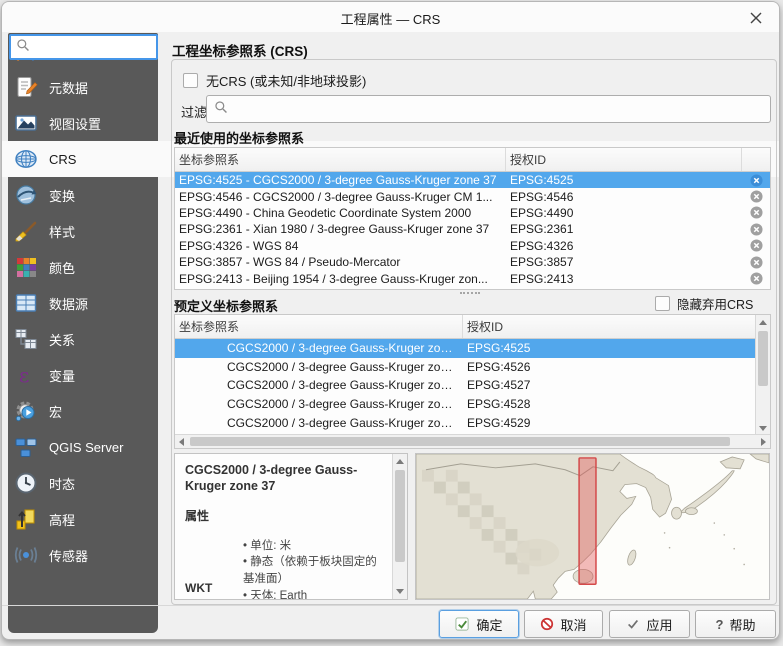  What do you see at coordinates (62, 484) in the screenshot?
I see `sidebar-item-label: 时态` at bounding box center [62, 484].